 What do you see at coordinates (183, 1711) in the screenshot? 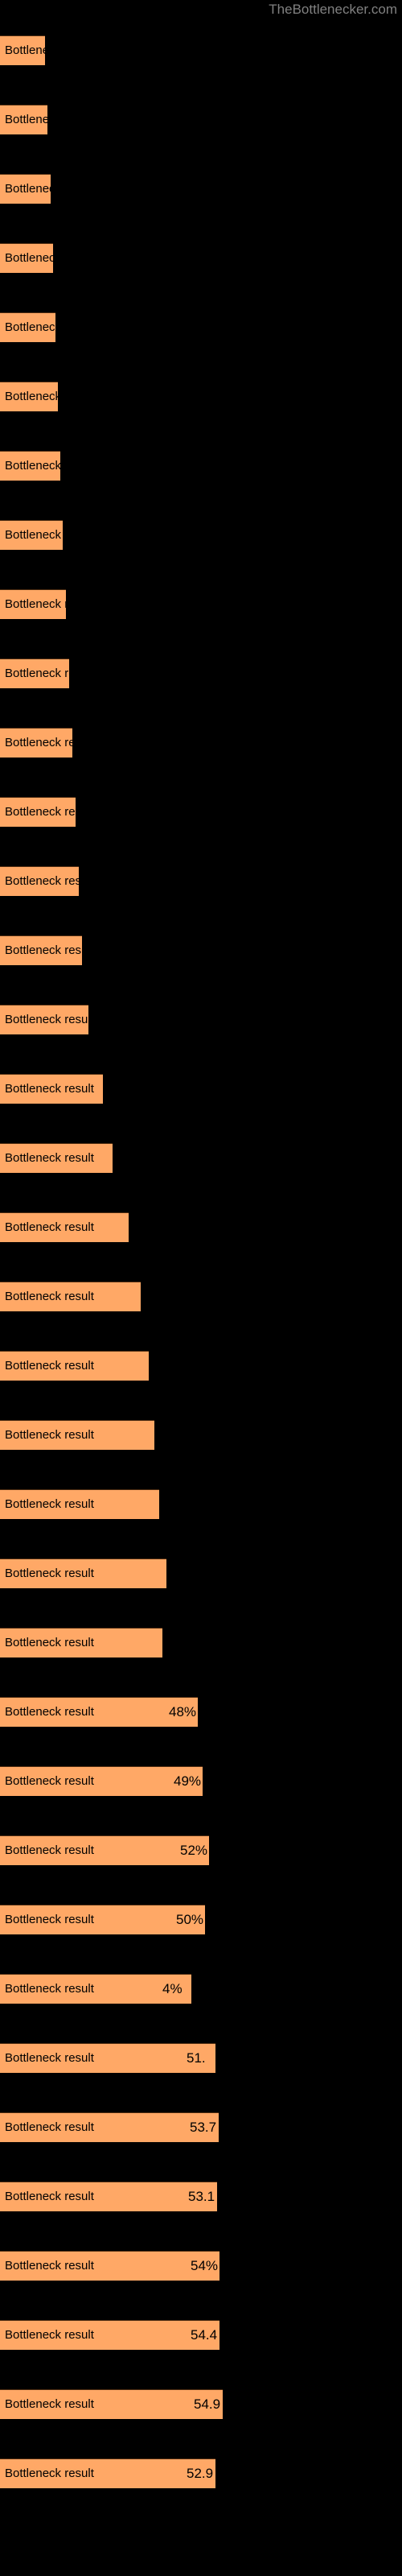
I see `bar-value-label: 48%` at bounding box center [183, 1711].